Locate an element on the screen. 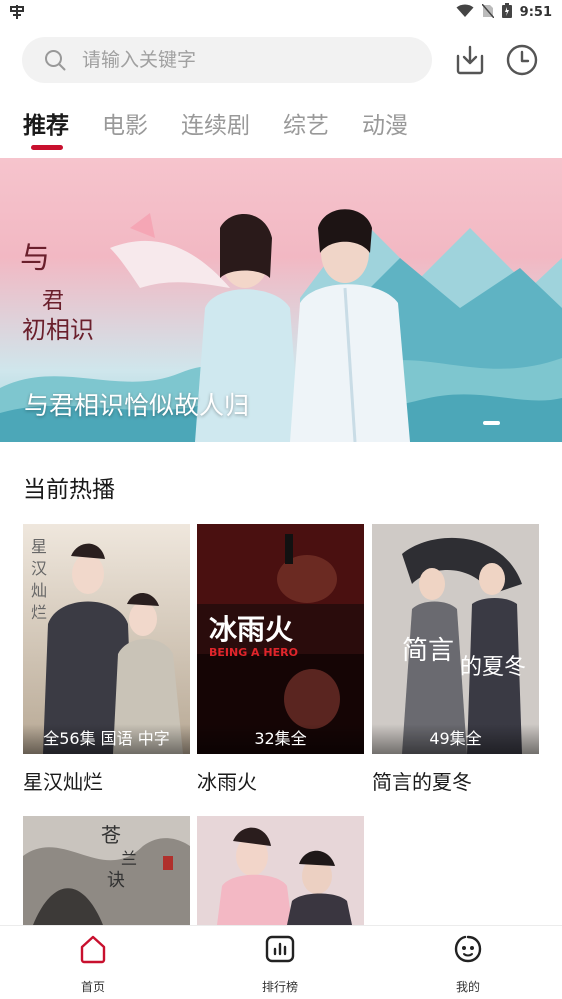  nav-label: 首页 is located at coordinates (92, 987).